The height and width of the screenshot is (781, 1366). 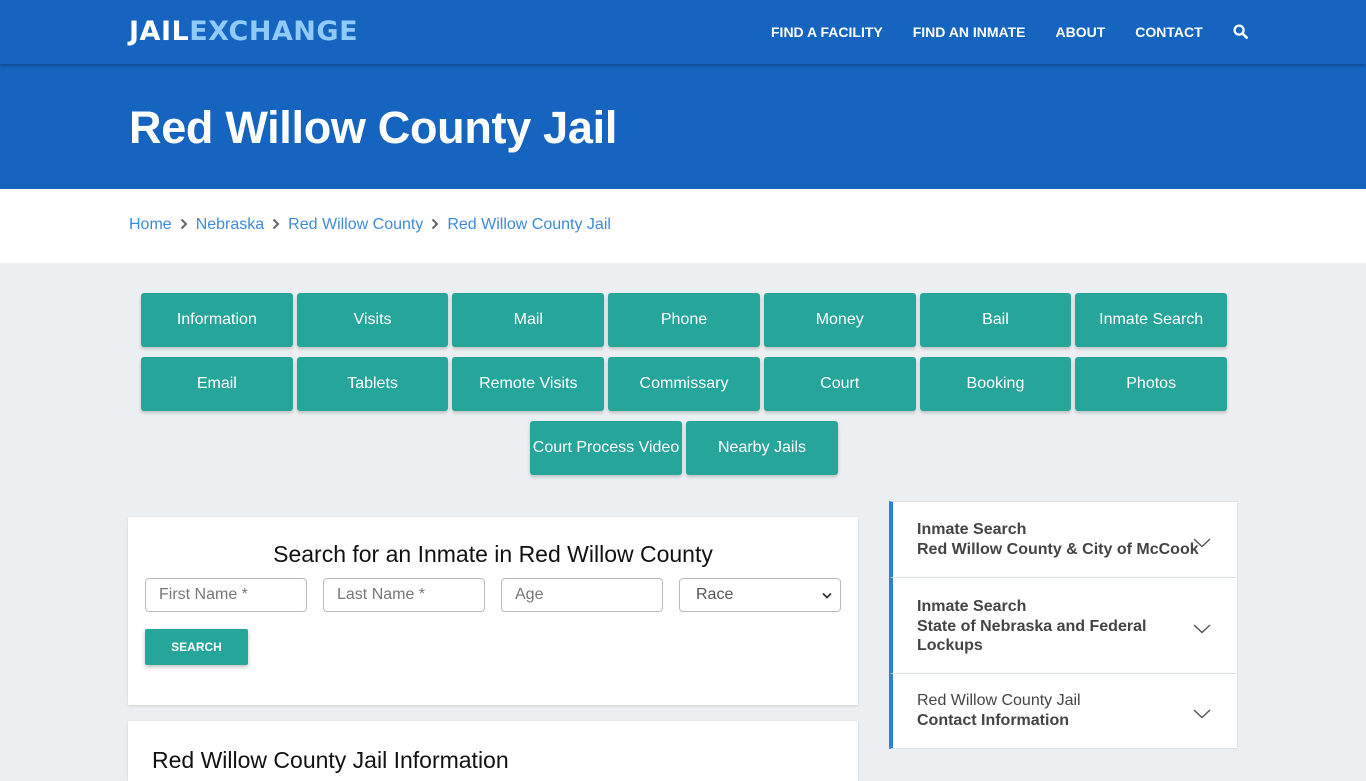 I want to click on tile-inmate-search: Inmate Search, so click(x=1151, y=320).